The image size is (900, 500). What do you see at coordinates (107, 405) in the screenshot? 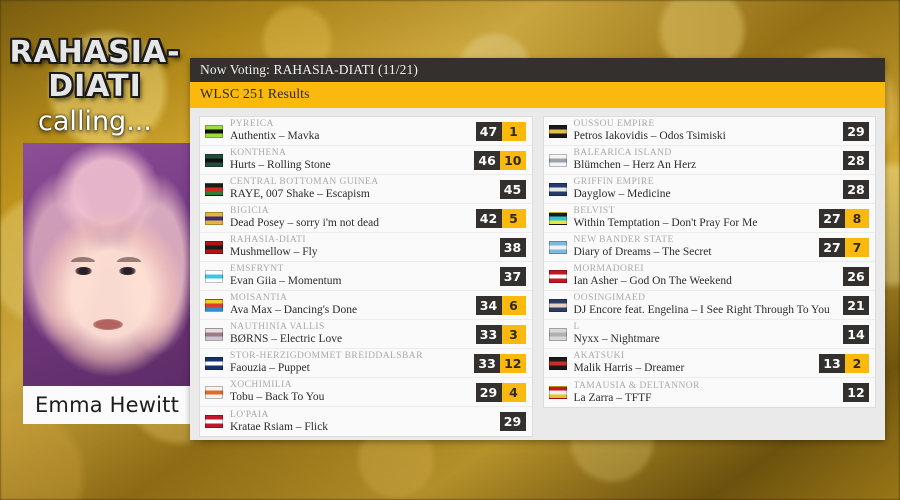
I see `artist-name-label: Emma Hewitt` at bounding box center [107, 405].